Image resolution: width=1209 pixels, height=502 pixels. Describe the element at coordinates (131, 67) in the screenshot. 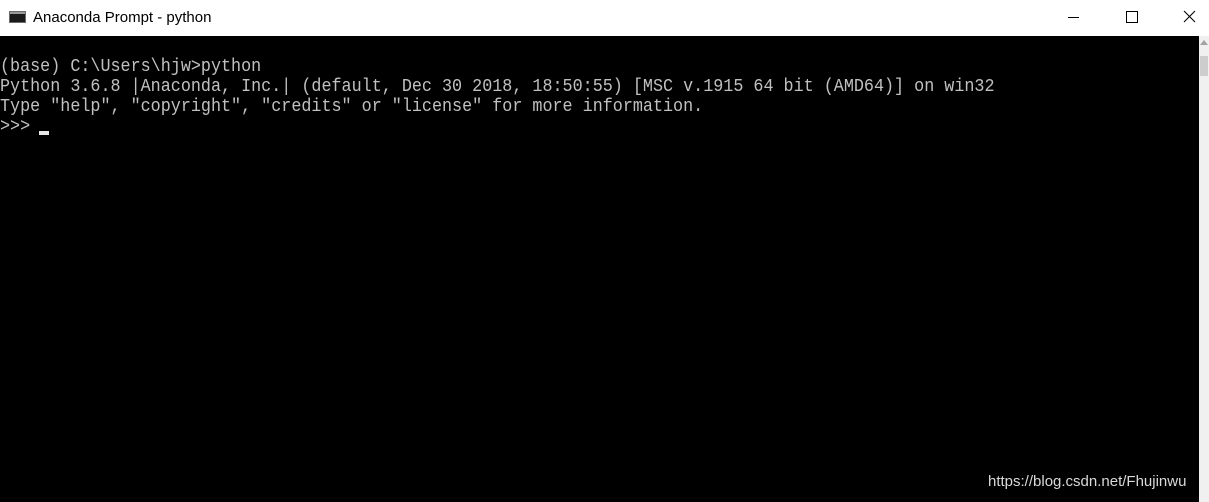

I see `console-line: (base) C:\Users\hjw>python` at that location.